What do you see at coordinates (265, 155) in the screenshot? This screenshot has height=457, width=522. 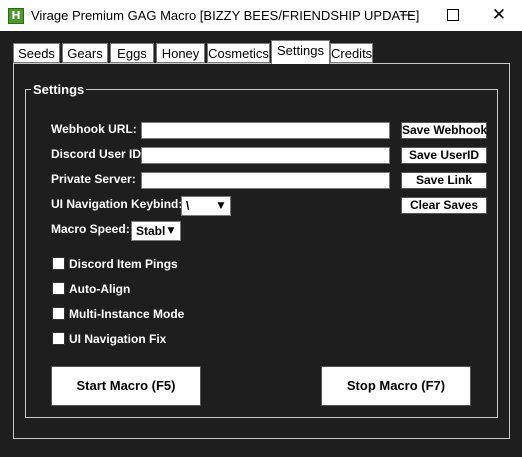 I see `discord-user-id-input` at bounding box center [265, 155].